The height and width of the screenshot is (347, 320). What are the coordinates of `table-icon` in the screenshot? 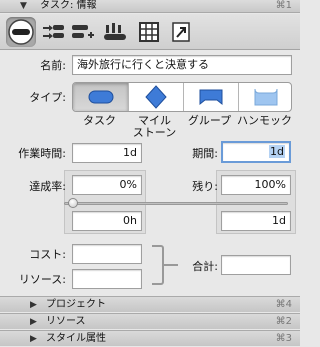 It's located at (149, 32).